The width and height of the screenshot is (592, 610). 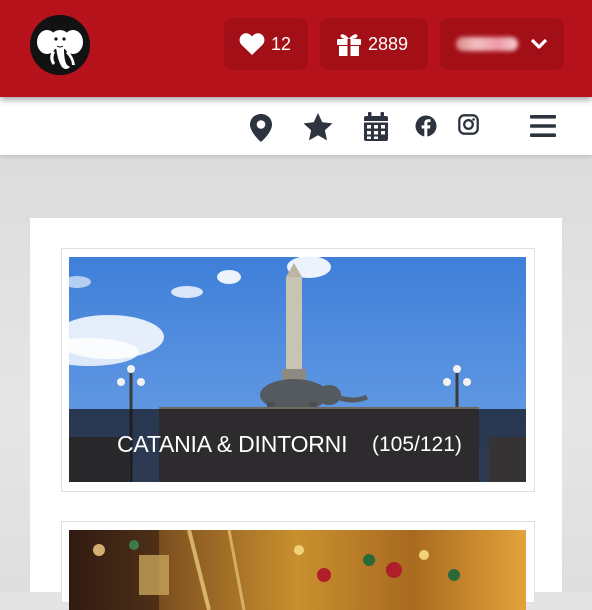 I want to click on category-caption: CATANIA & DINTORNI (105/121), so click(x=297, y=445).